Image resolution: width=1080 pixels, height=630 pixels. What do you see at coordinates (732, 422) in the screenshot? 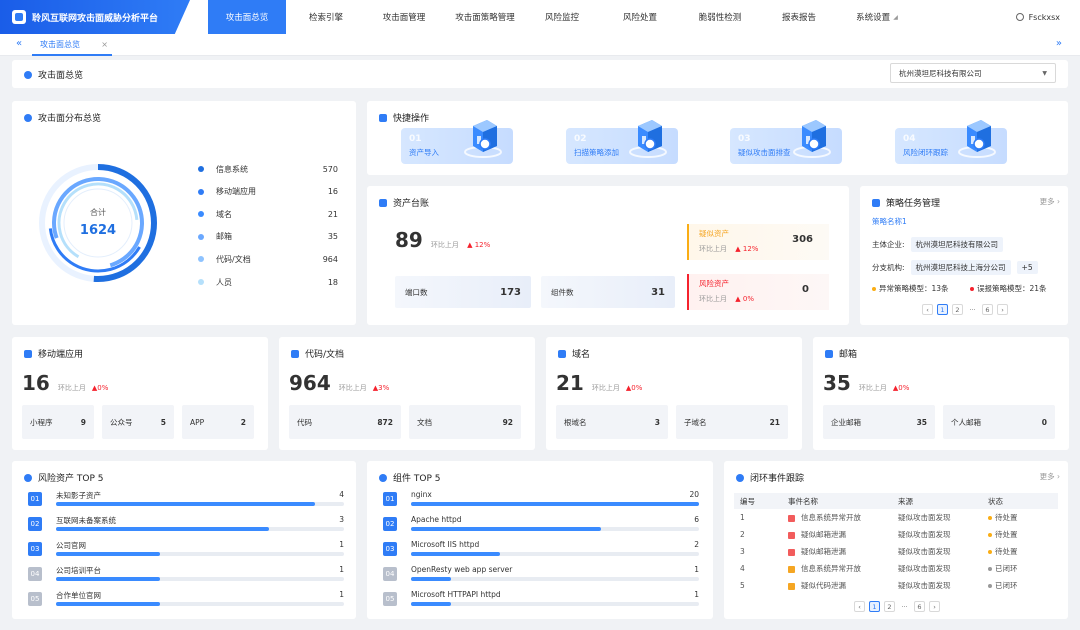
I see `subcard-stat-box: 子域名 21` at bounding box center [732, 422].